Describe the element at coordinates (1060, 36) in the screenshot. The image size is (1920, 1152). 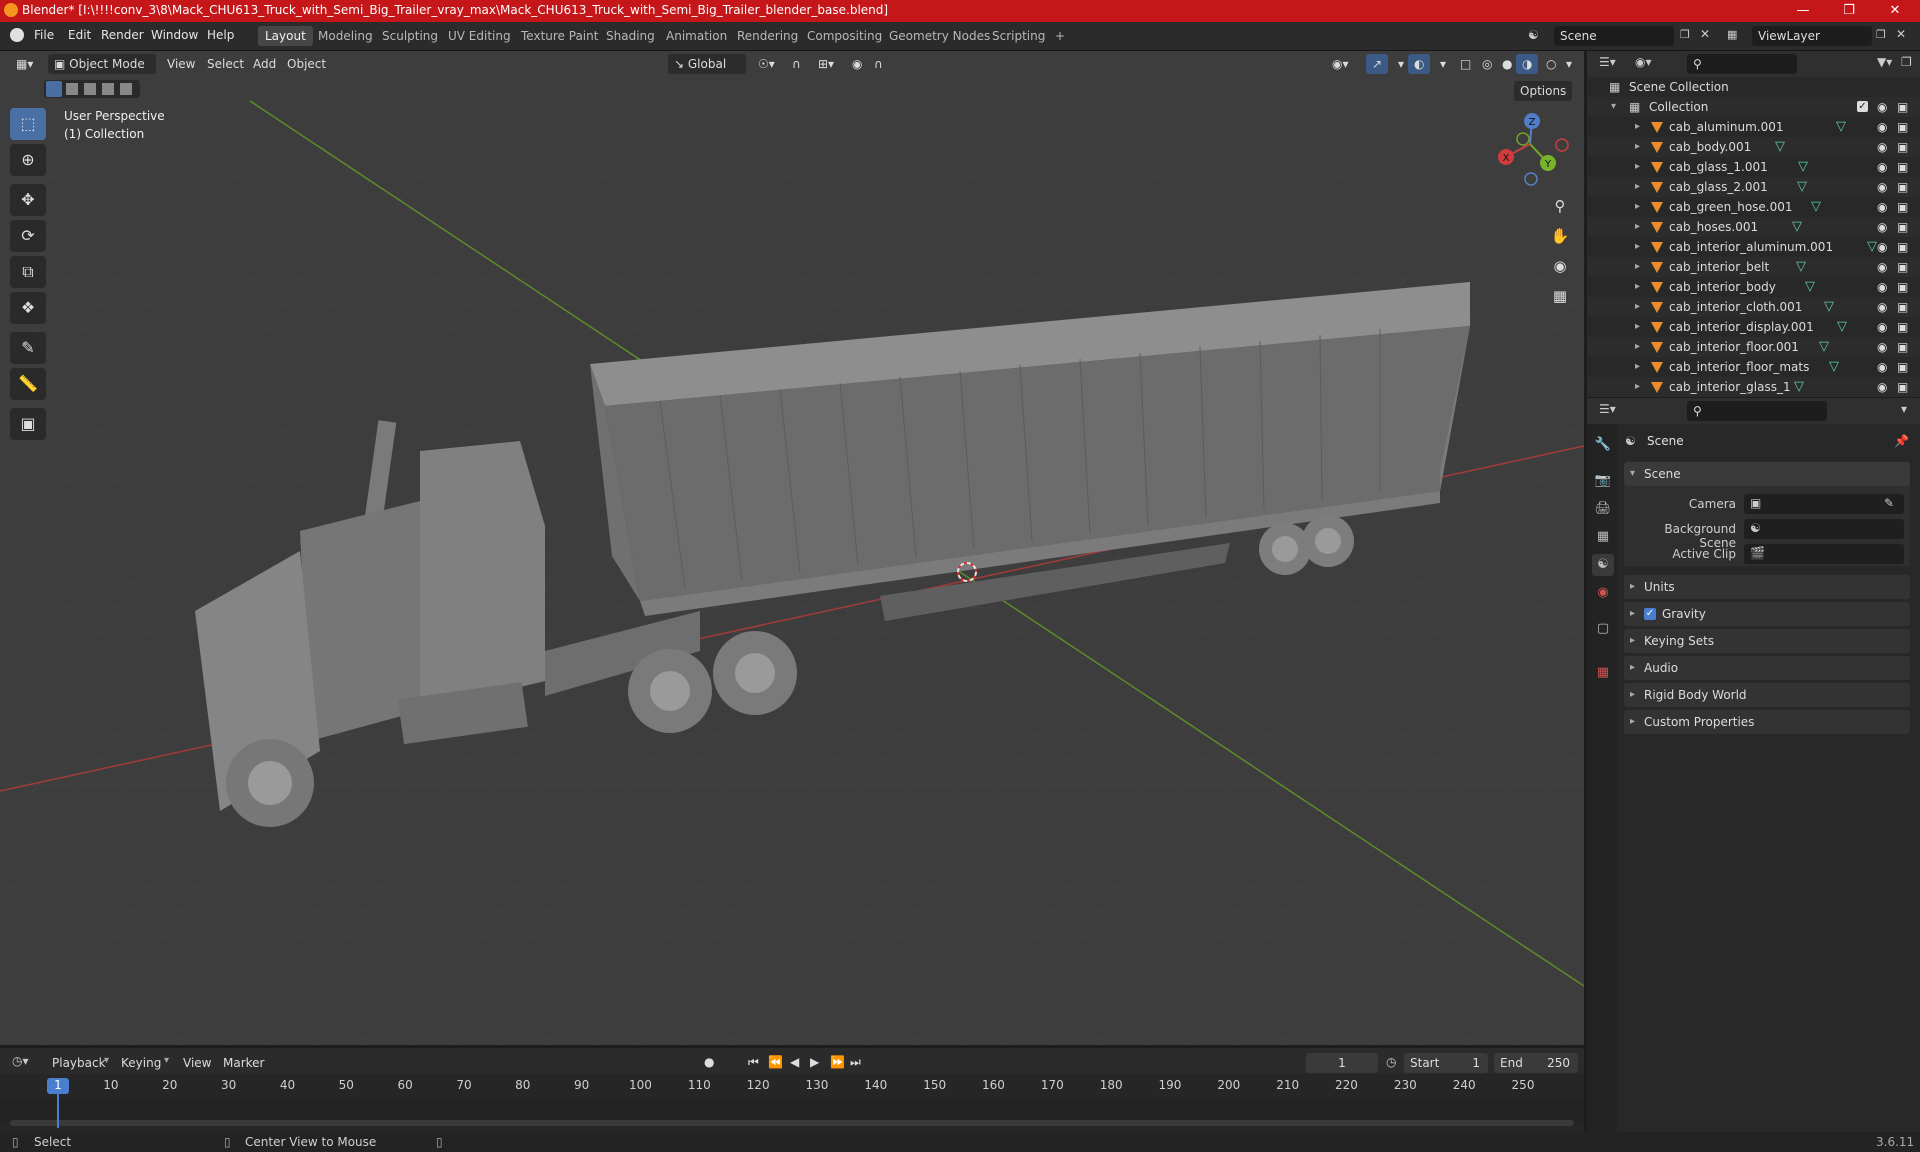
I see `add-workspace-button: +` at that location.